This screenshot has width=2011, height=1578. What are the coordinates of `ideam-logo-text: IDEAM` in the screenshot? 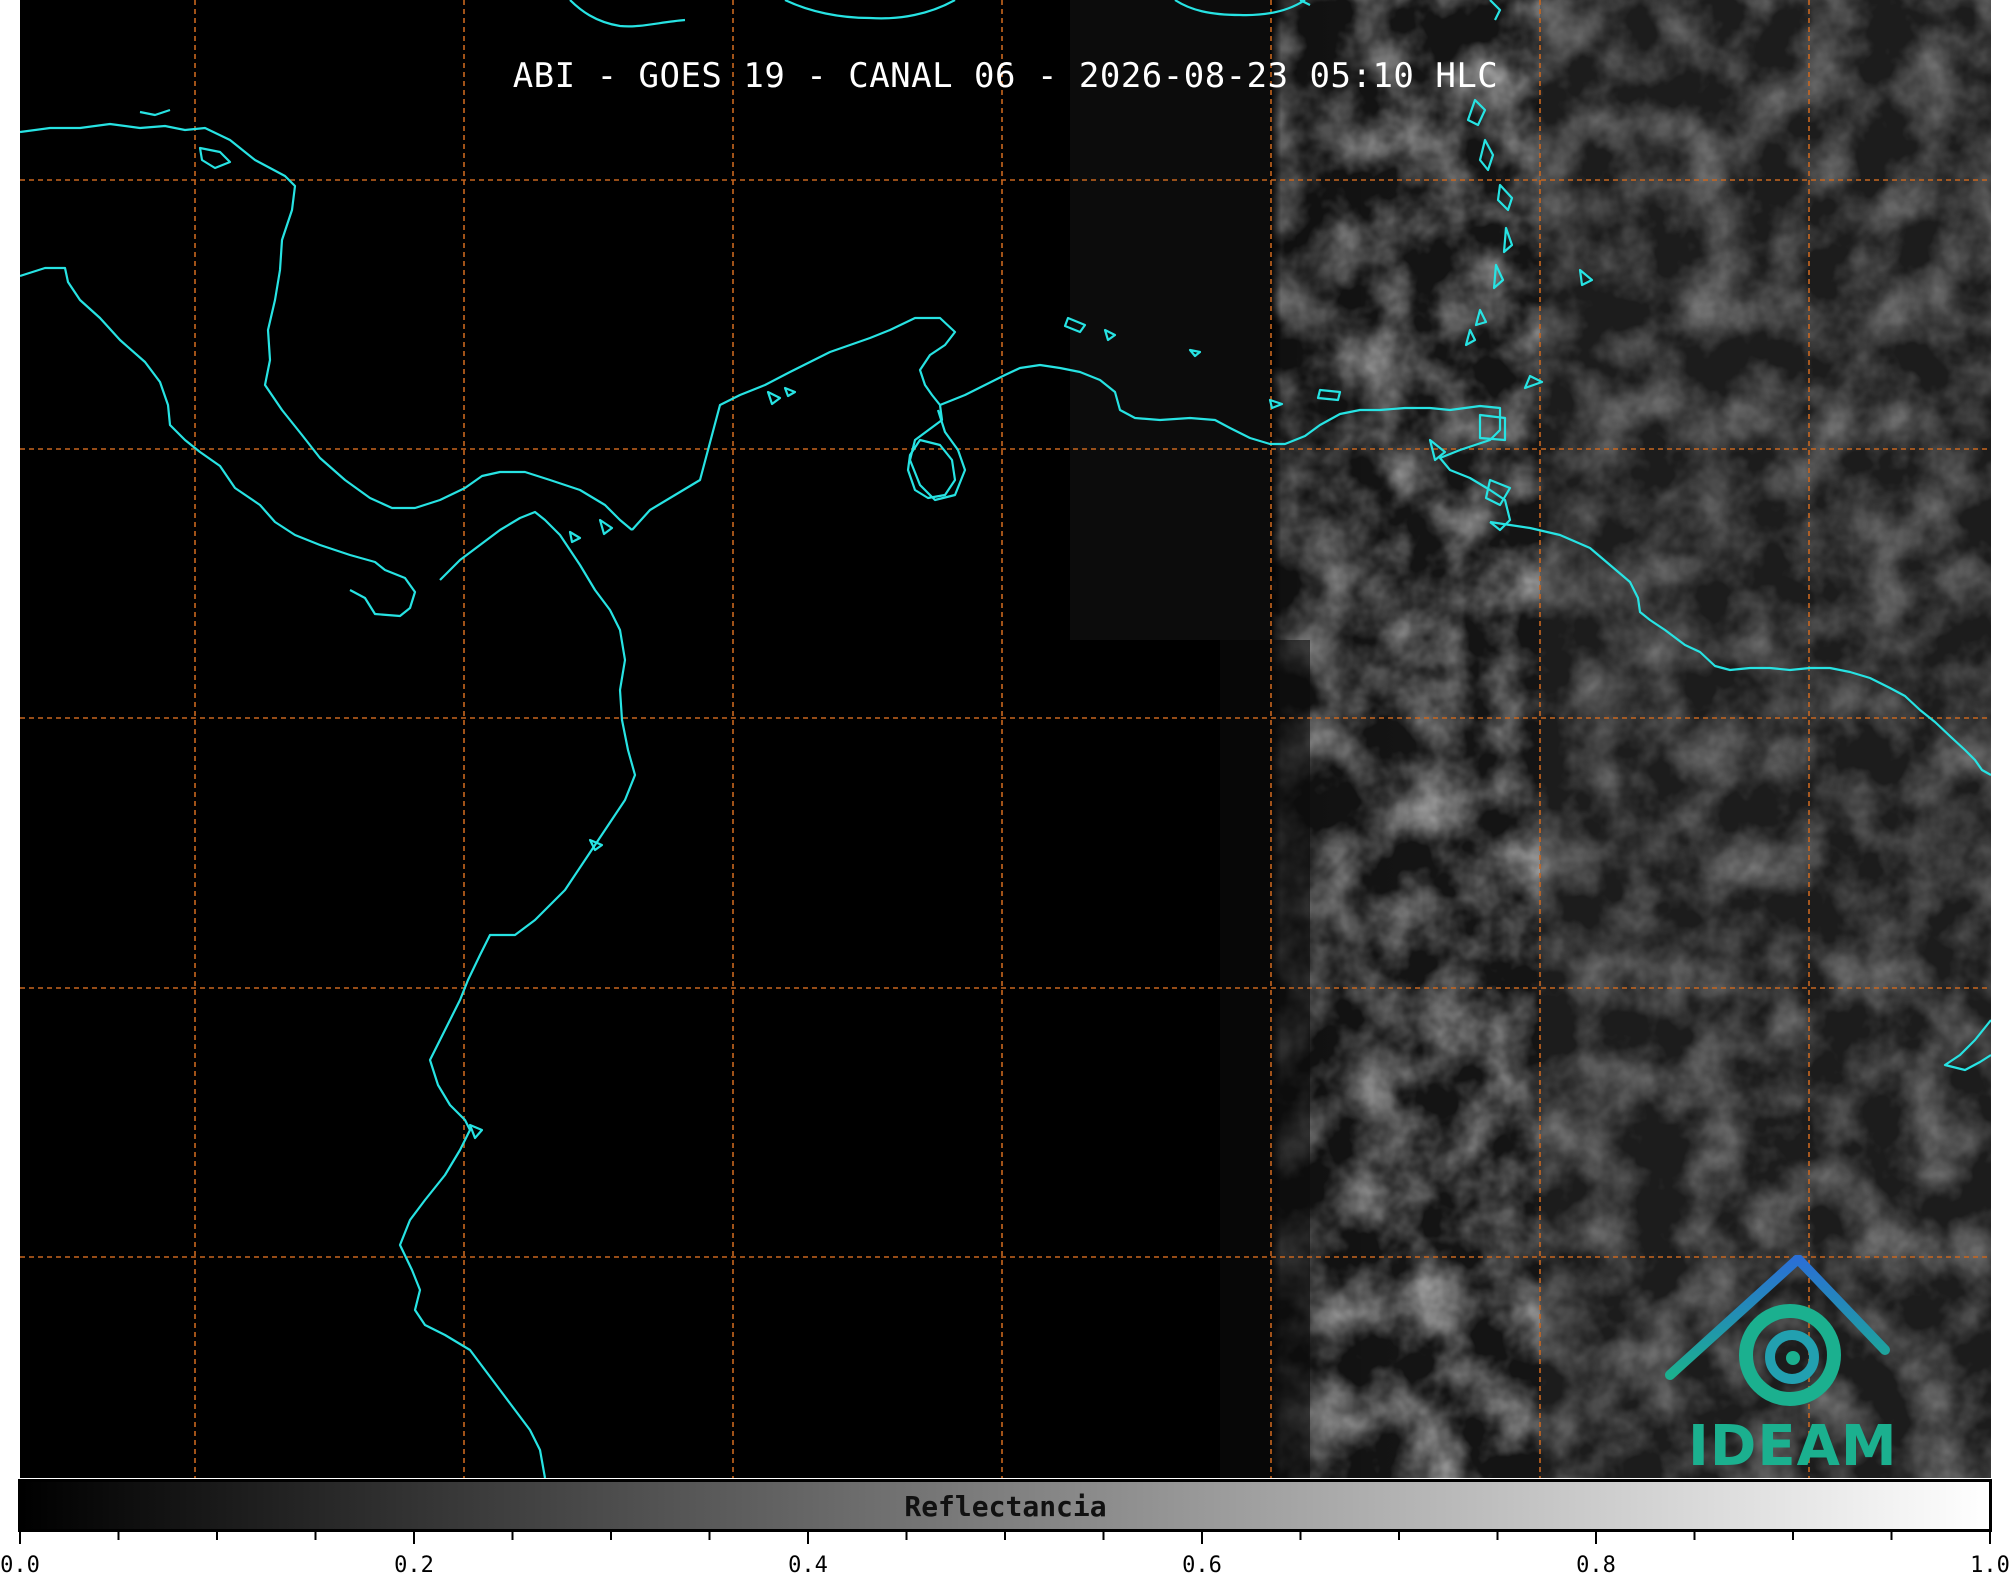 It's located at (1793, 1446).